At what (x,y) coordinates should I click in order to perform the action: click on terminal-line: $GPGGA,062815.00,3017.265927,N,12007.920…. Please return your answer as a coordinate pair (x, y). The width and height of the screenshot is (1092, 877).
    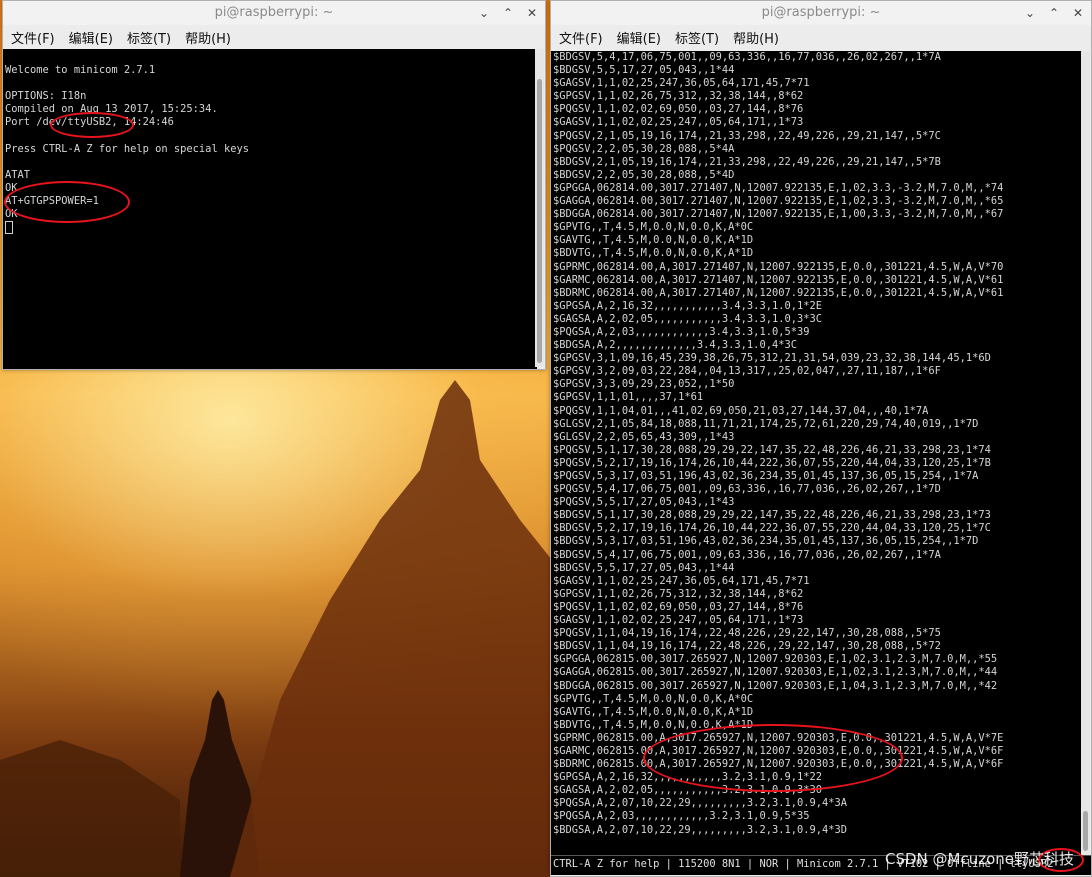
    Looking at the image, I should click on (775, 659).